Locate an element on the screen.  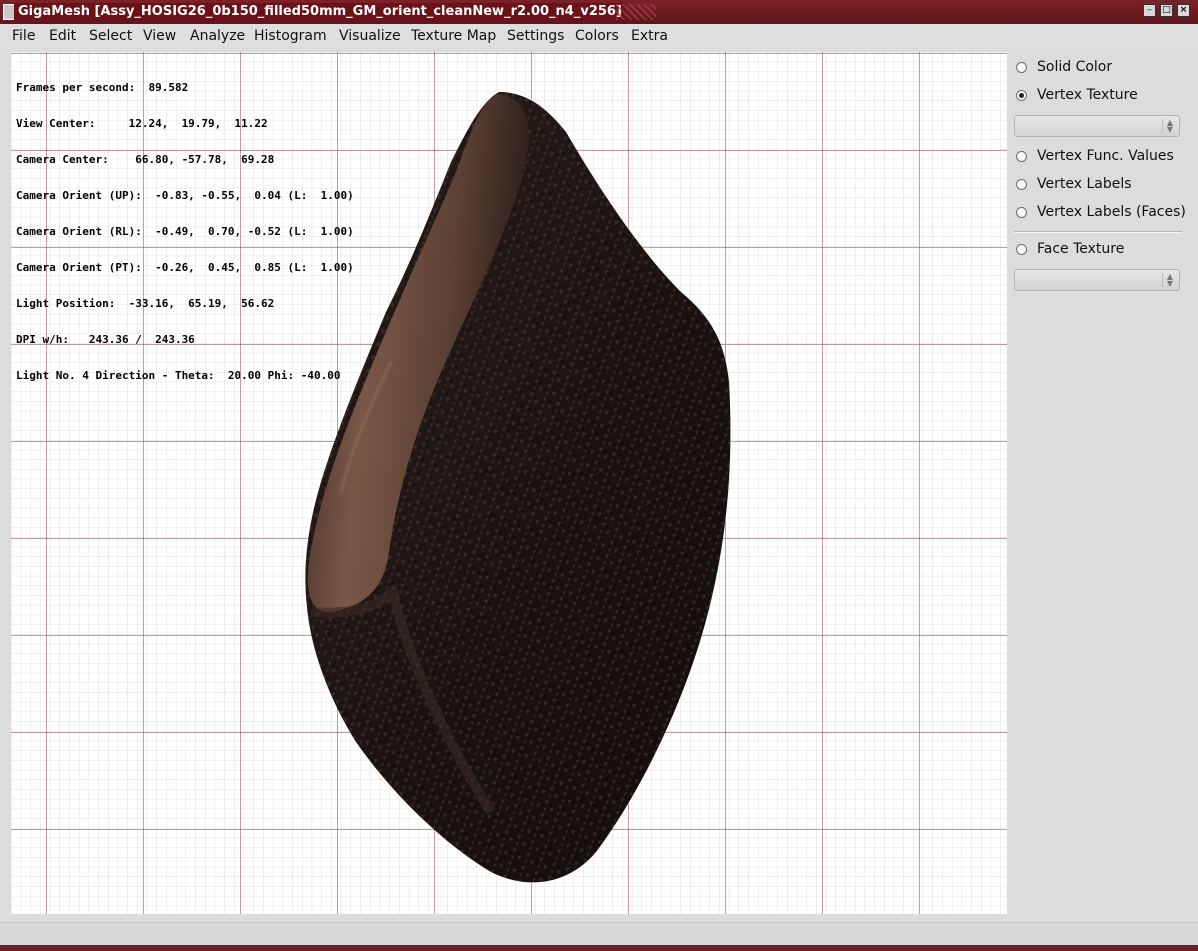
close-button: × is located at coordinates (1183, 10).